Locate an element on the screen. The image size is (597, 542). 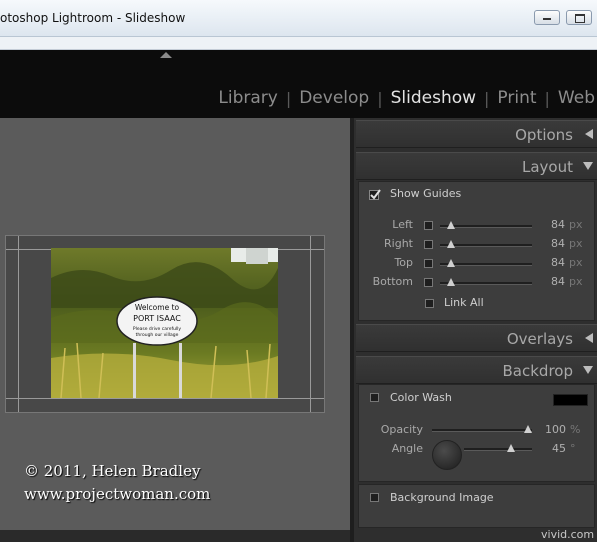
show-guides-label: Show Guides is located at coordinates (426, 193).